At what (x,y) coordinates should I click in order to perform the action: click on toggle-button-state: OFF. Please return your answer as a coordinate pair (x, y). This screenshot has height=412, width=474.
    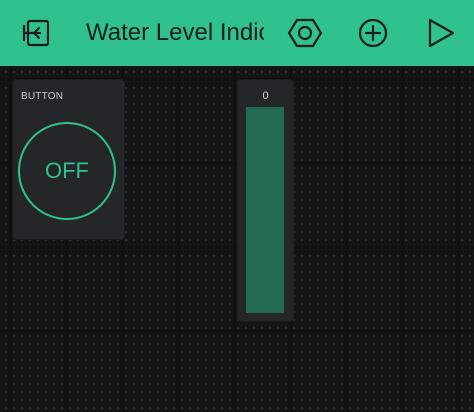
    Looking at the image, I should click on (67, 170).